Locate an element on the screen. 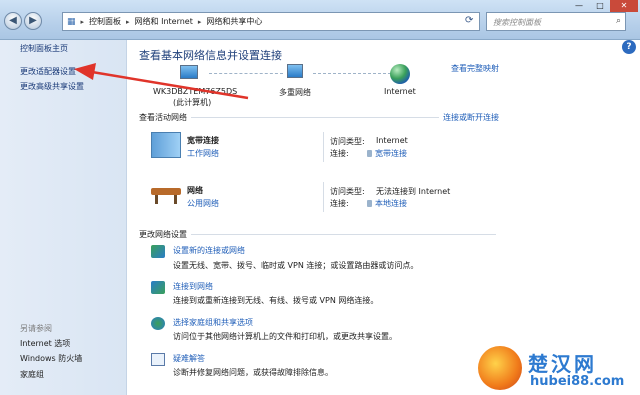  watermark-site: hubei88.com is located at coordinates (577, 381).